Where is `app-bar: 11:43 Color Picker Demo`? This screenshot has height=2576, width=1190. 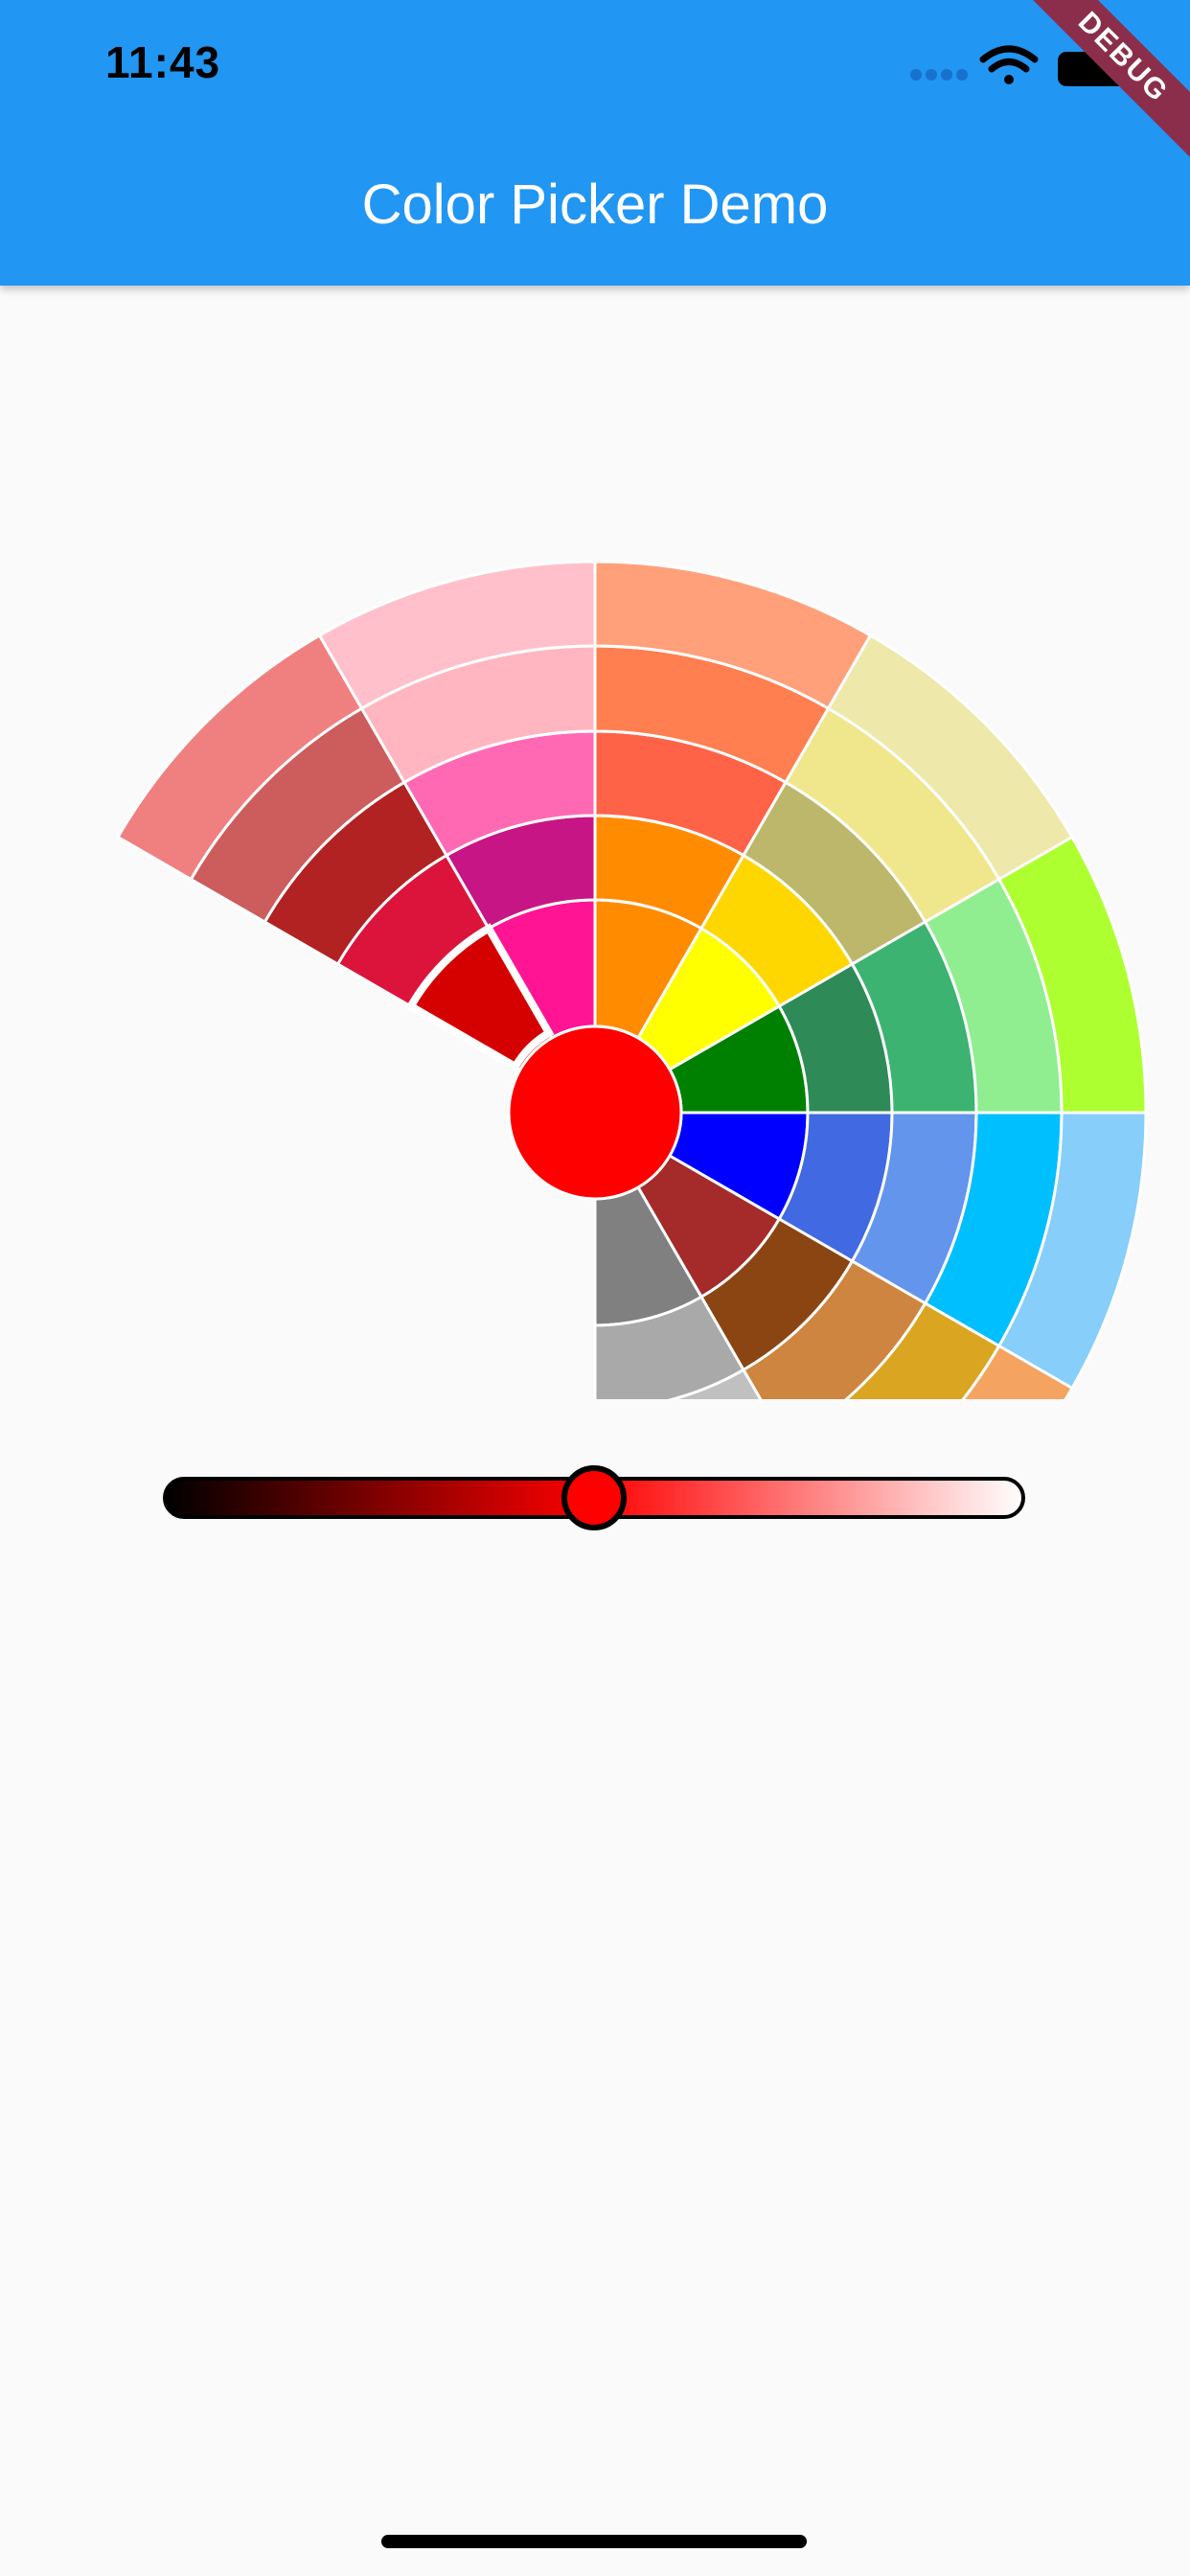 app-bar: 11:43 Color Picker Demo is located at coordinates (595, 143).